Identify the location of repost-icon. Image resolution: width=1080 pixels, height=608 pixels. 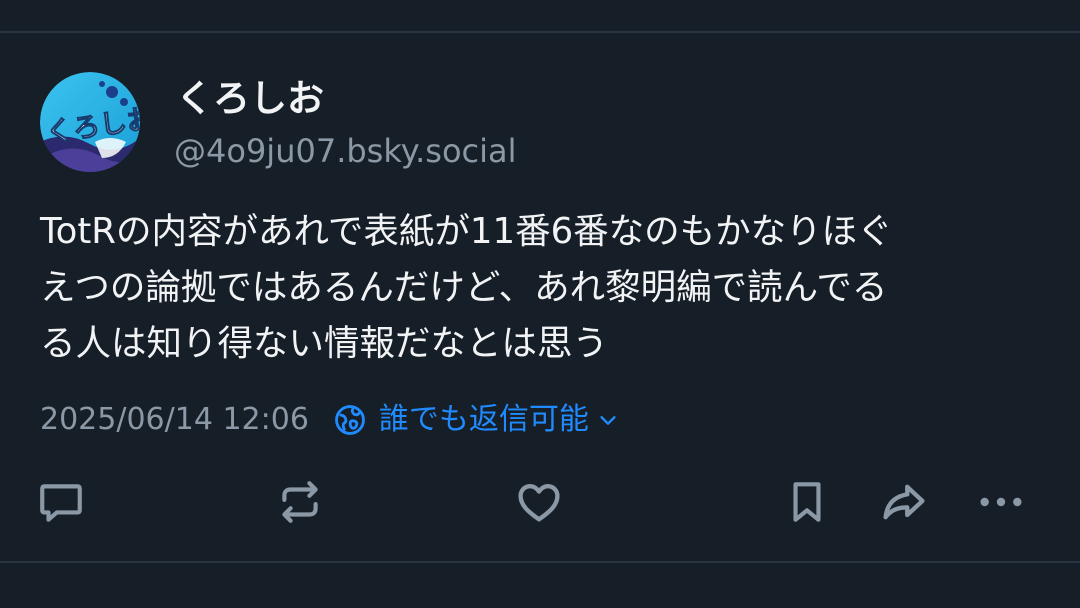
(300, 502).